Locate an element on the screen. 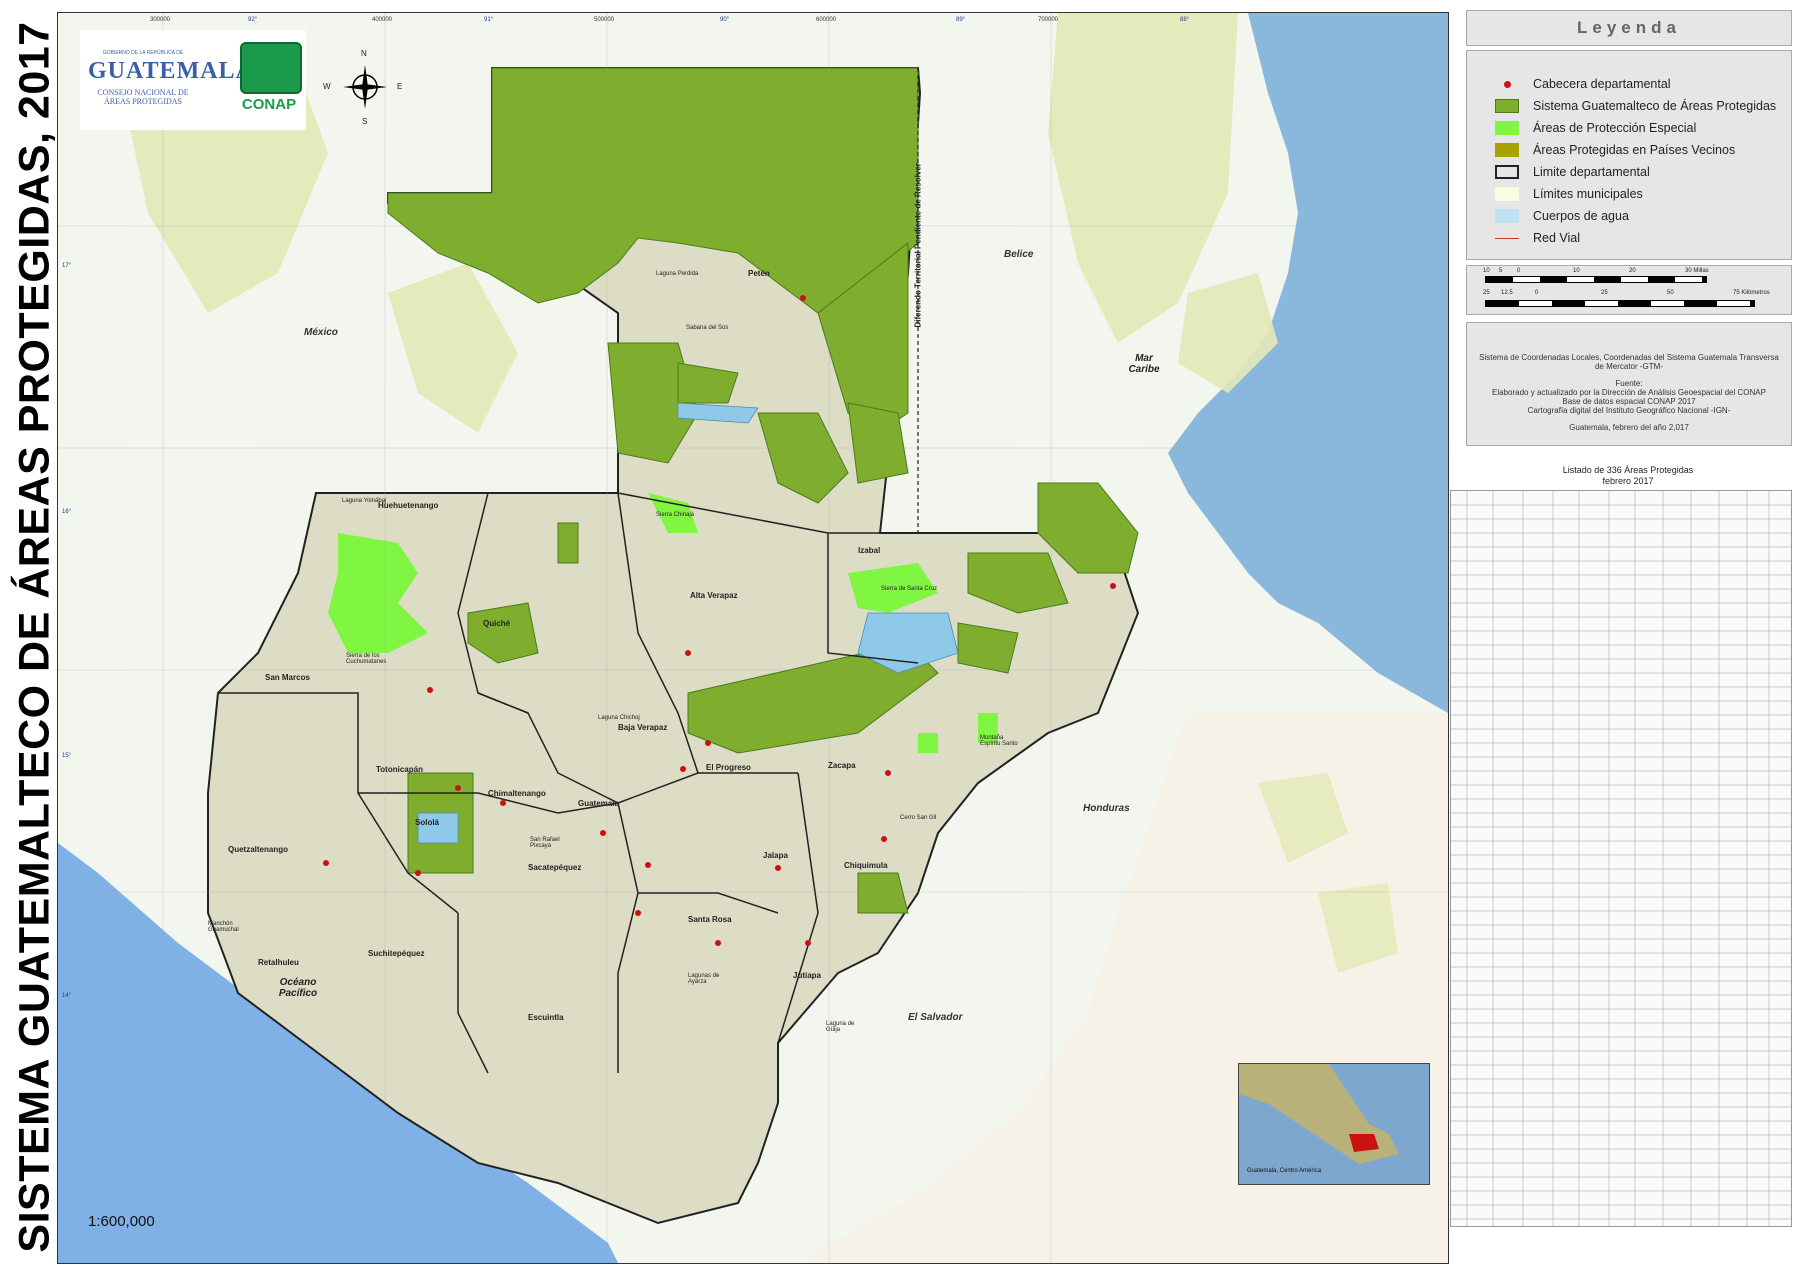 Image resolution: width=1800 pixels, height=1273 pixels. easting-label: 700000 is located at coordinates (1048, 20).